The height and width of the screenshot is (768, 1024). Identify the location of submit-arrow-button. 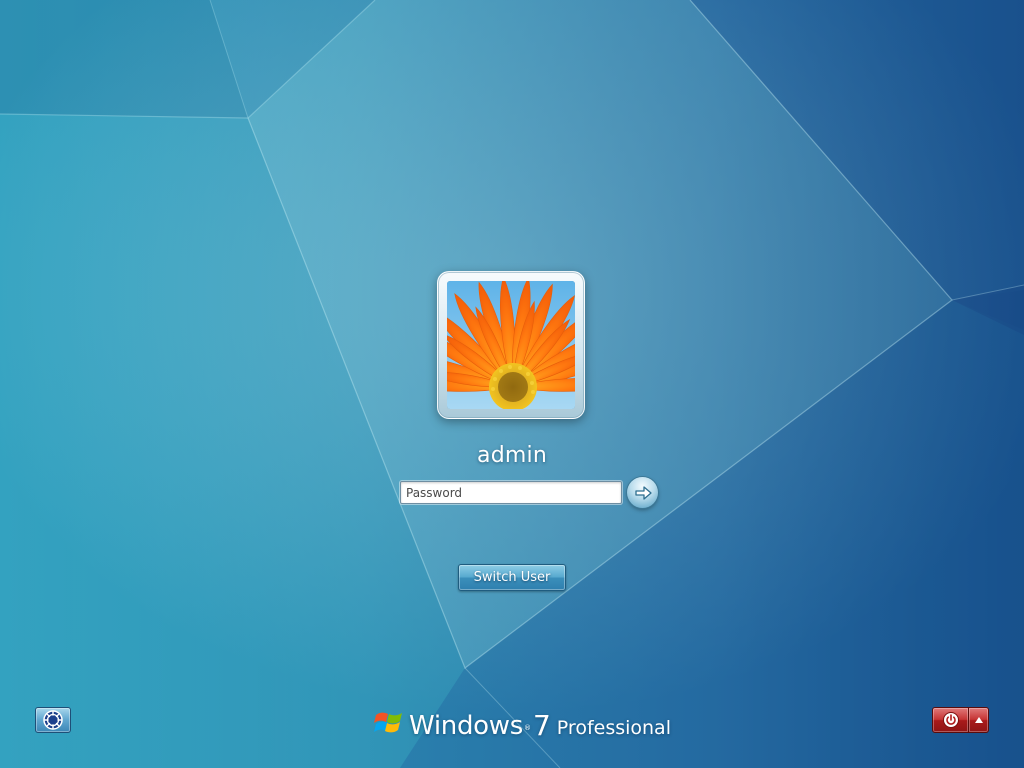
(642, 492).